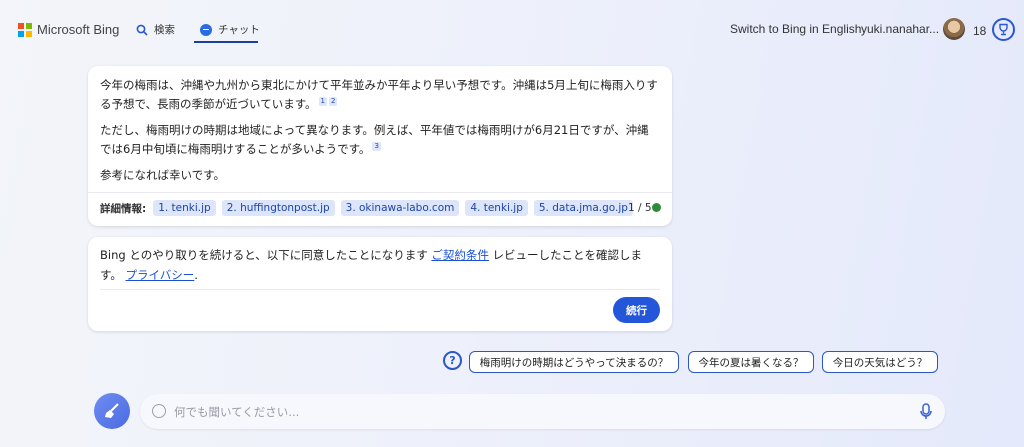  I want to click on tab-chat: チャット, so click(230, 29).